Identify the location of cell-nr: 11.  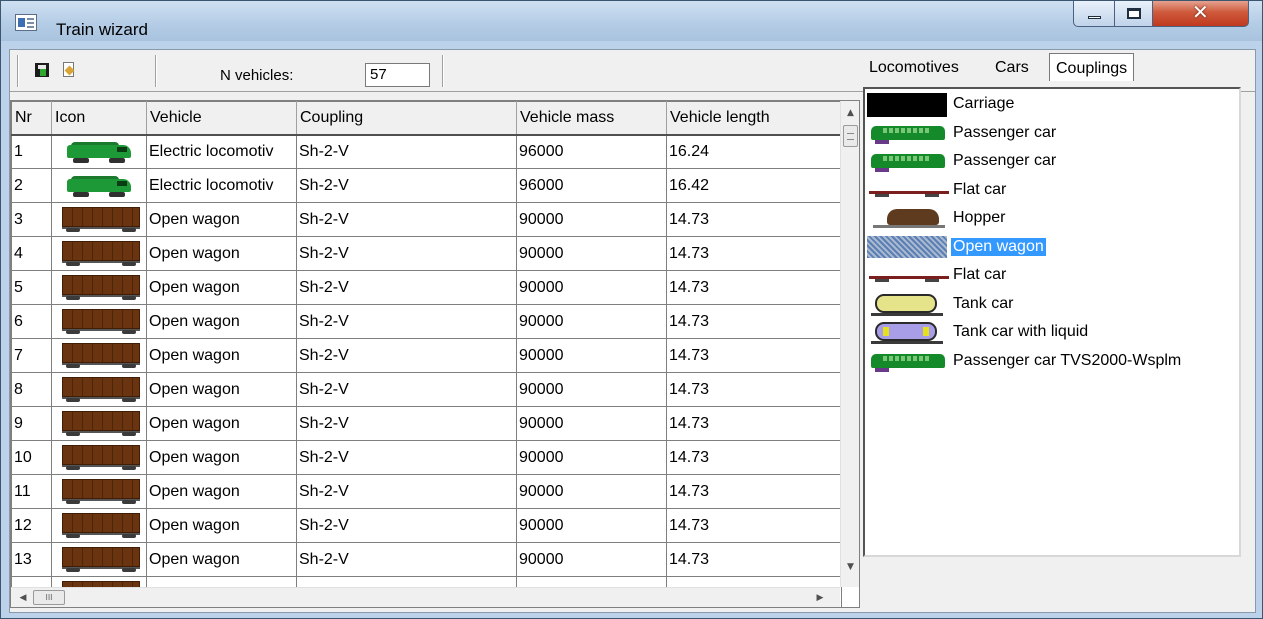
(31, 491).